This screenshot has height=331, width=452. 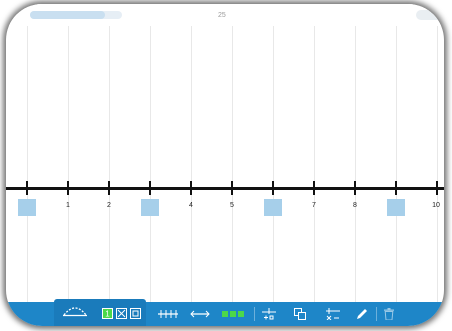 I want to click on show-one-icon: 1, so click(x=107, y=313).